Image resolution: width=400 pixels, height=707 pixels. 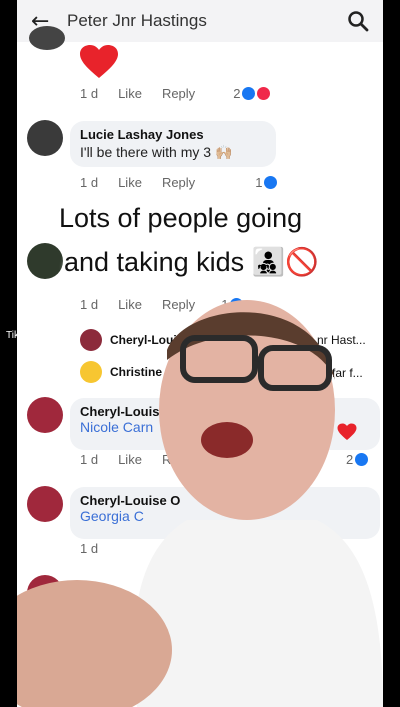 What do you see at coordinates (99, 61) in the screenshot?
I see `heart-icon` at bounding box center [99, 61].